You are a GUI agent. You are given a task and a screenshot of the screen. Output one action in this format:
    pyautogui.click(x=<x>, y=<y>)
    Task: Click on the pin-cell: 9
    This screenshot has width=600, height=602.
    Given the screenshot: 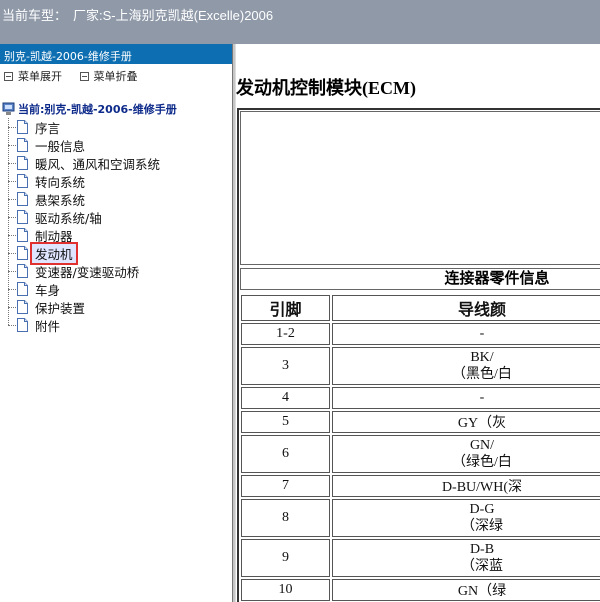 What is the action you would take?
    pyautogui.click(x=285, y=558)
    